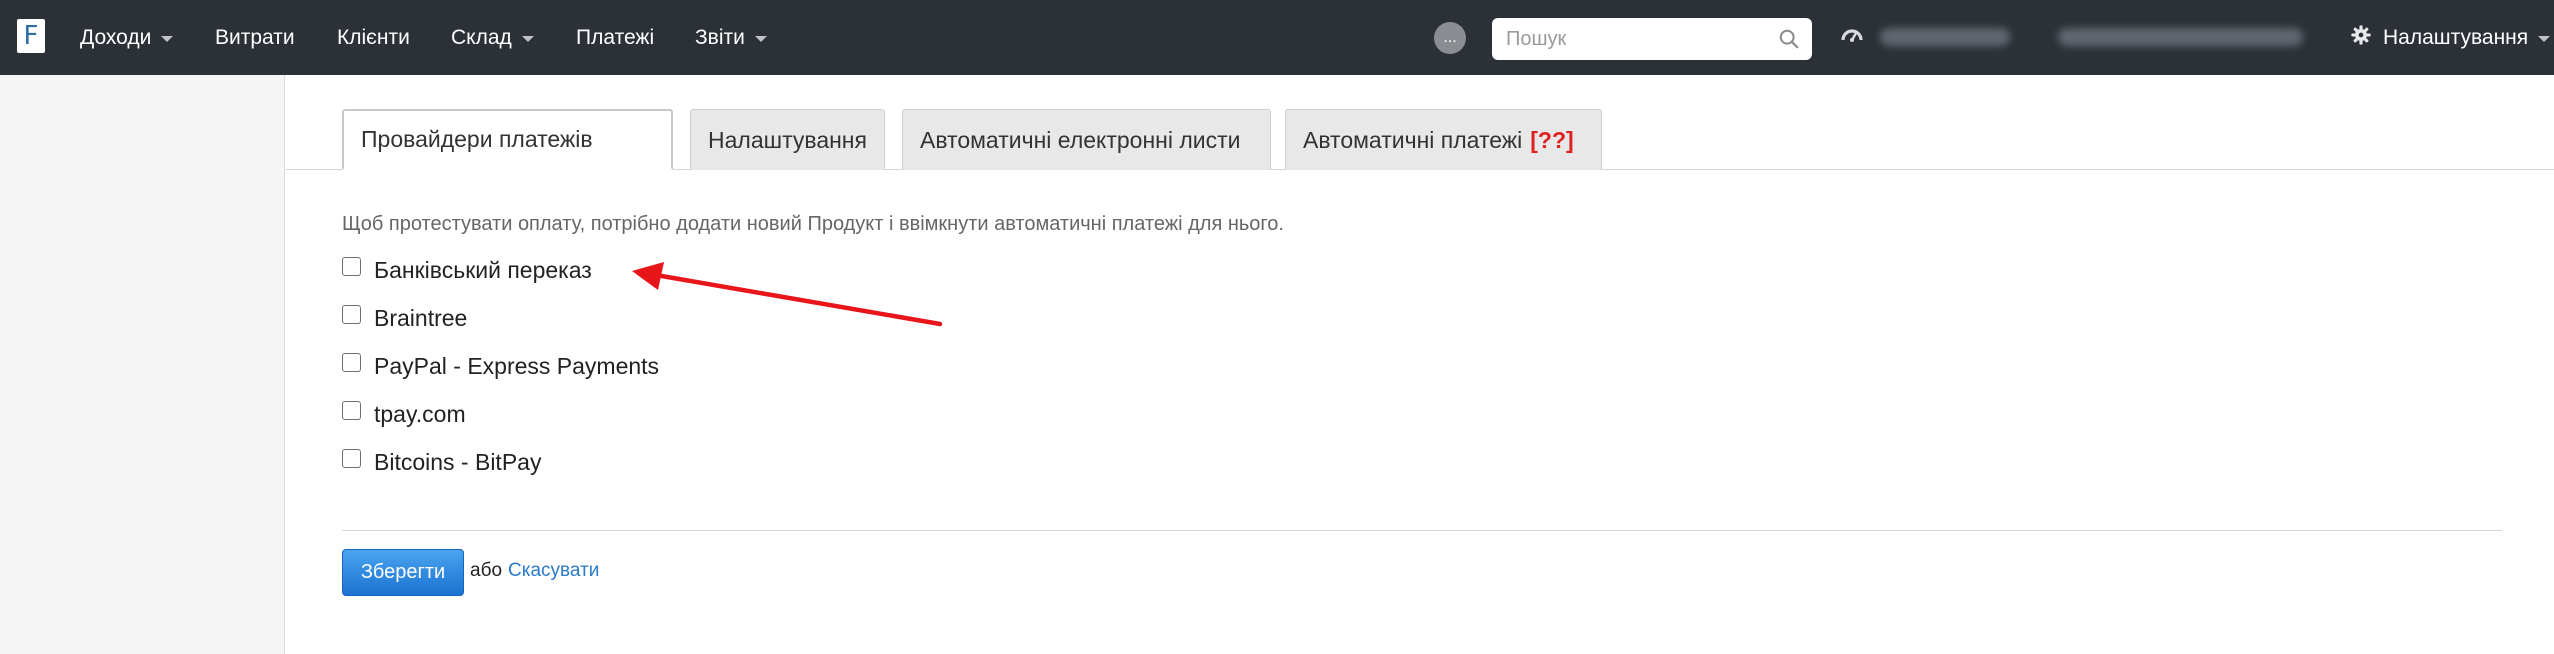 The image size is (2554, 654). I want to click on provider-bitpay: Bitcoins - BitPay, so click(441, 462).